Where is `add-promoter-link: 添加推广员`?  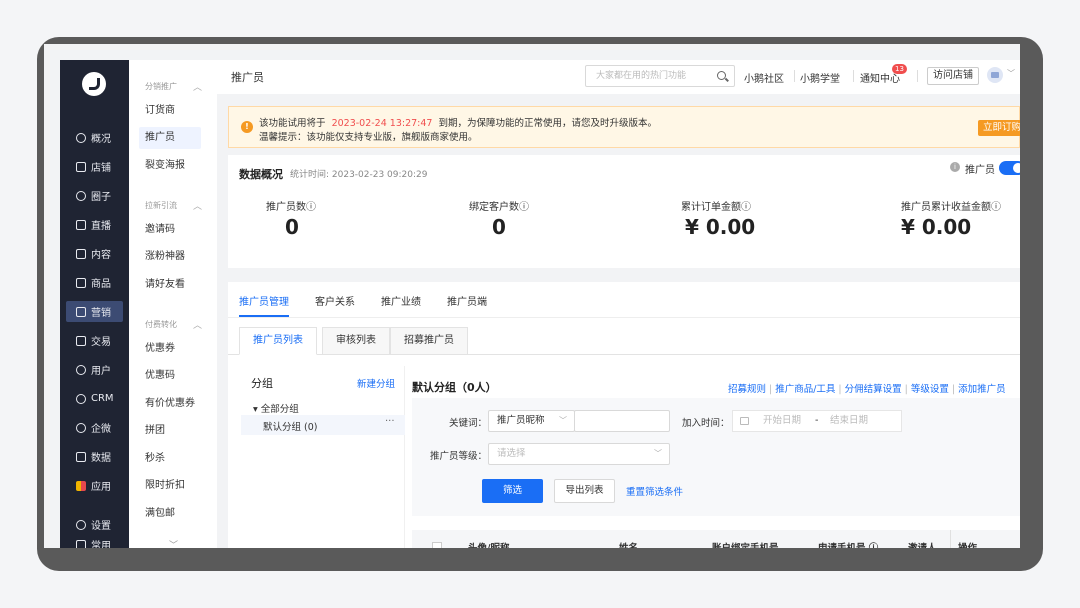
add-promoter-link: 添加推广员 is located at coordinates (982, 389).